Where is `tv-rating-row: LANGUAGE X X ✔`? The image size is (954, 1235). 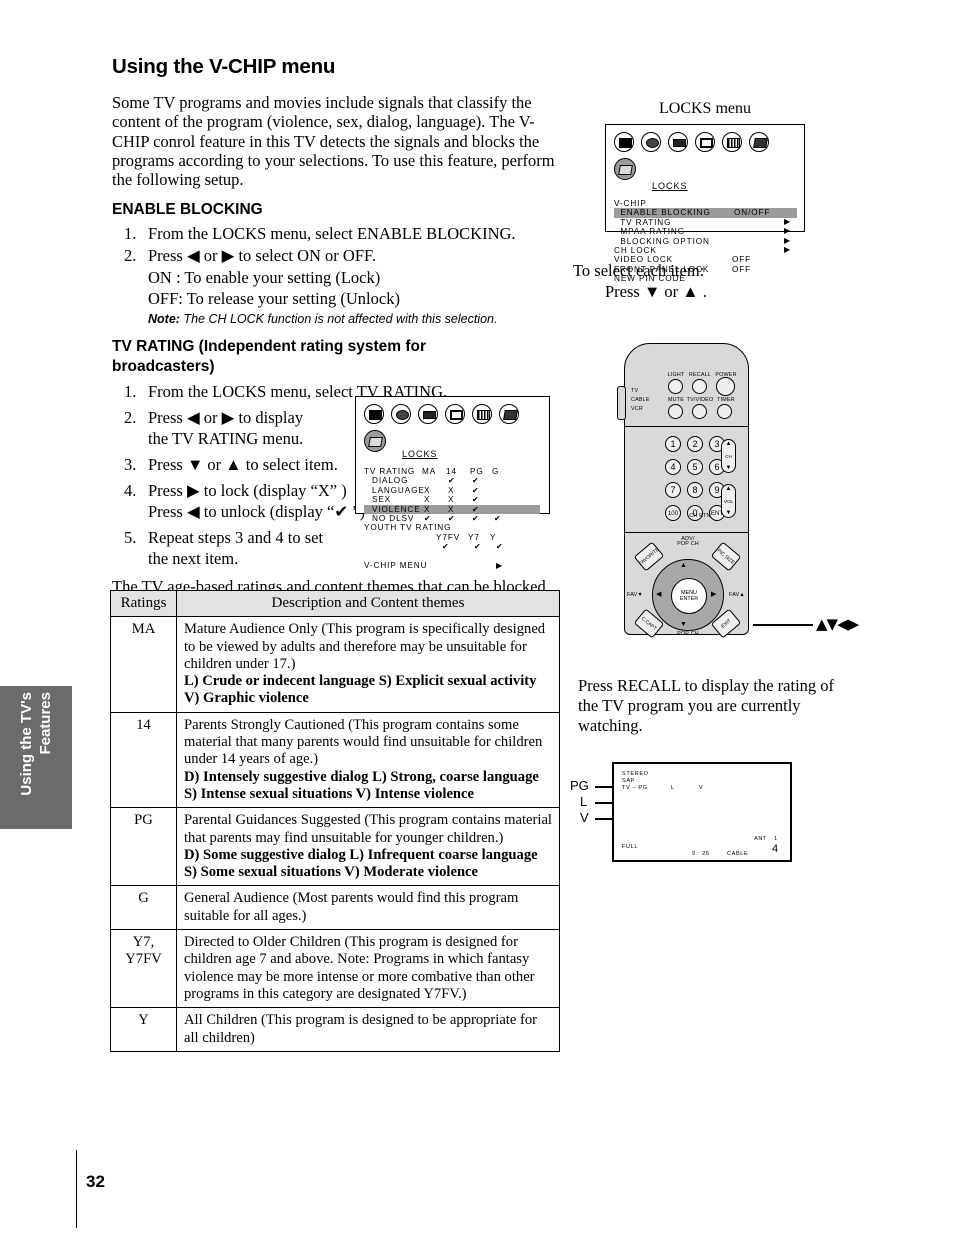 tv-rating-row: LANGUAGE X X ✔ is located at coordinates (452, 490).